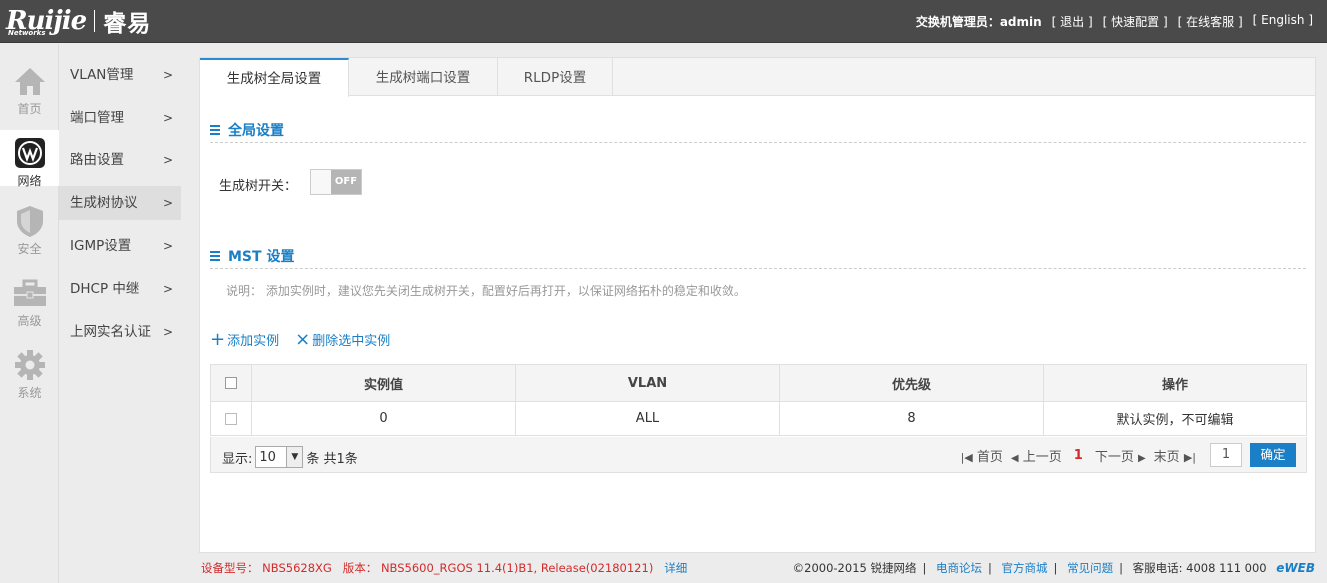 This screenshot has height=583, width=1327. Describe the element at coordinates (1210, 21) in the screenshot. I see `online-support-link: [ 在线客服 ]` at that location.